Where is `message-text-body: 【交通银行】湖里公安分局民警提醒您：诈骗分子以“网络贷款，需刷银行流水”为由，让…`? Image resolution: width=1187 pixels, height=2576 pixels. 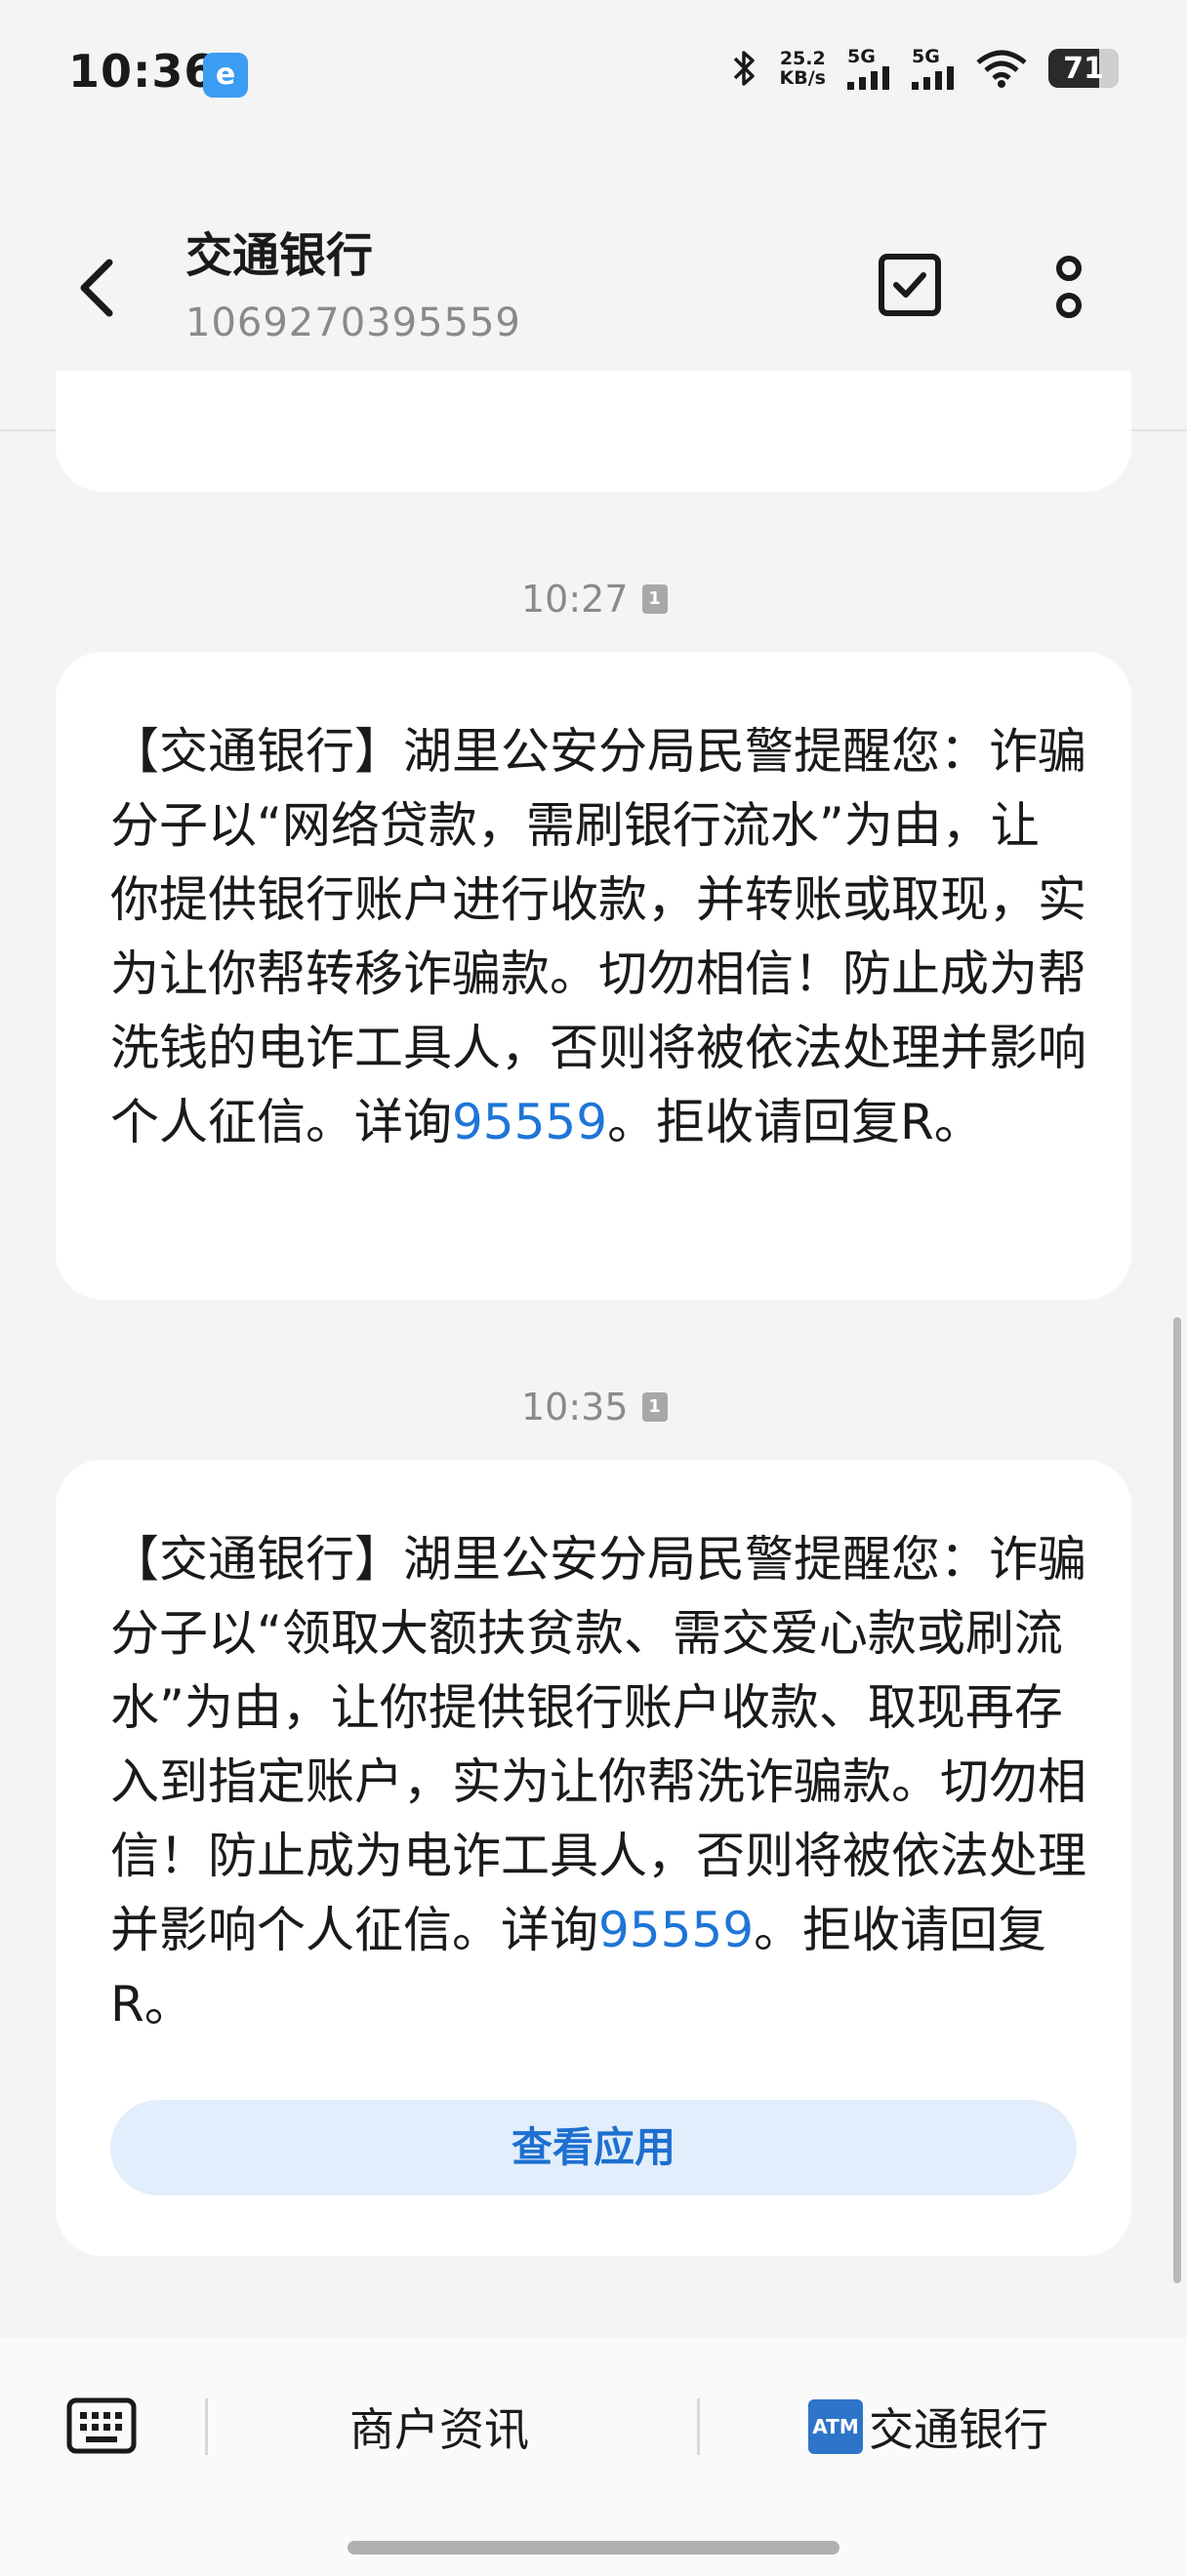
message-text-body: 【交通银行】湖里公安分局民警提醒您：诈骗分子以“网络贷款，需刷银行流水”为由，让… is located at coordinates (598, 936).